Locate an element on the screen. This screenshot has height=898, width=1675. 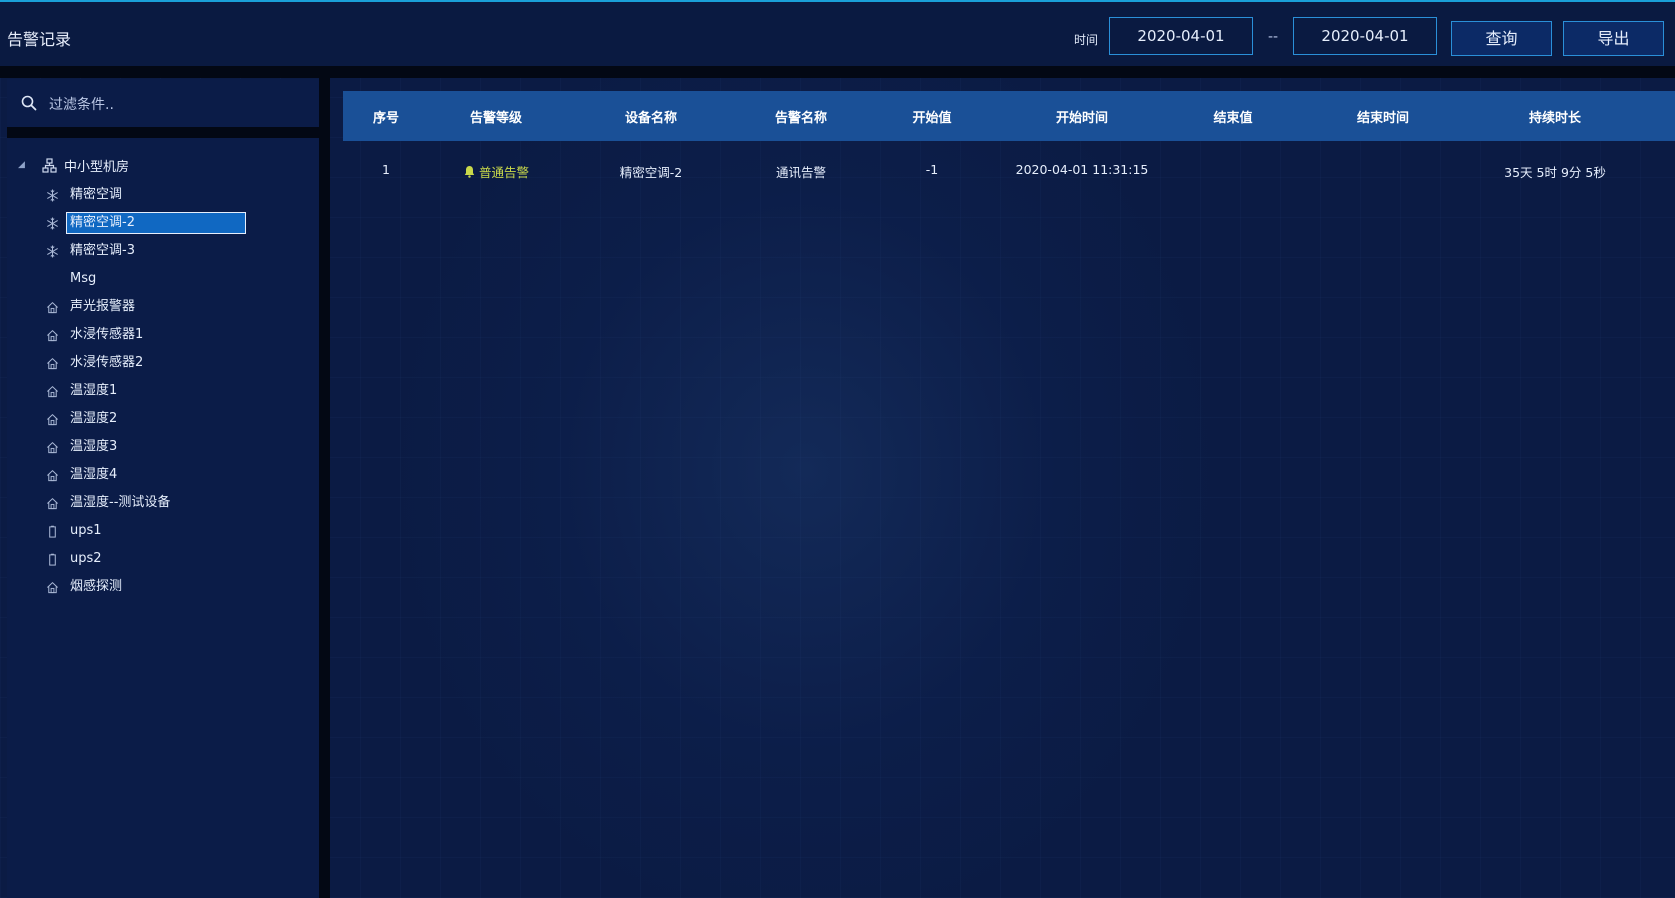
tree-item-label: 水浸传感器1 is located at coordinates (107, 334).